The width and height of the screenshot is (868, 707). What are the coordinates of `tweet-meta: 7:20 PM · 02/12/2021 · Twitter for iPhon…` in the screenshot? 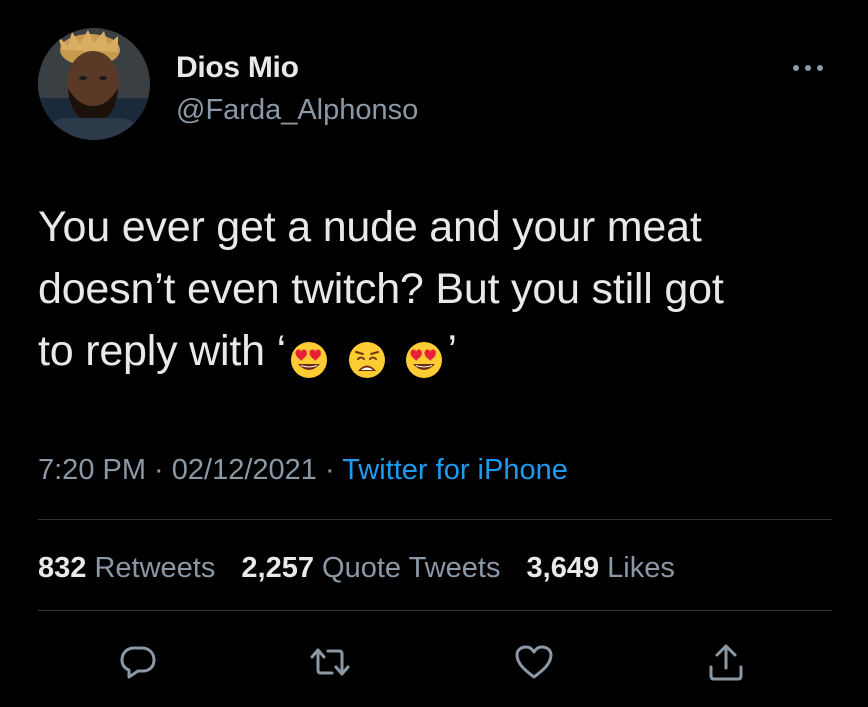 It's located at (303, 470).